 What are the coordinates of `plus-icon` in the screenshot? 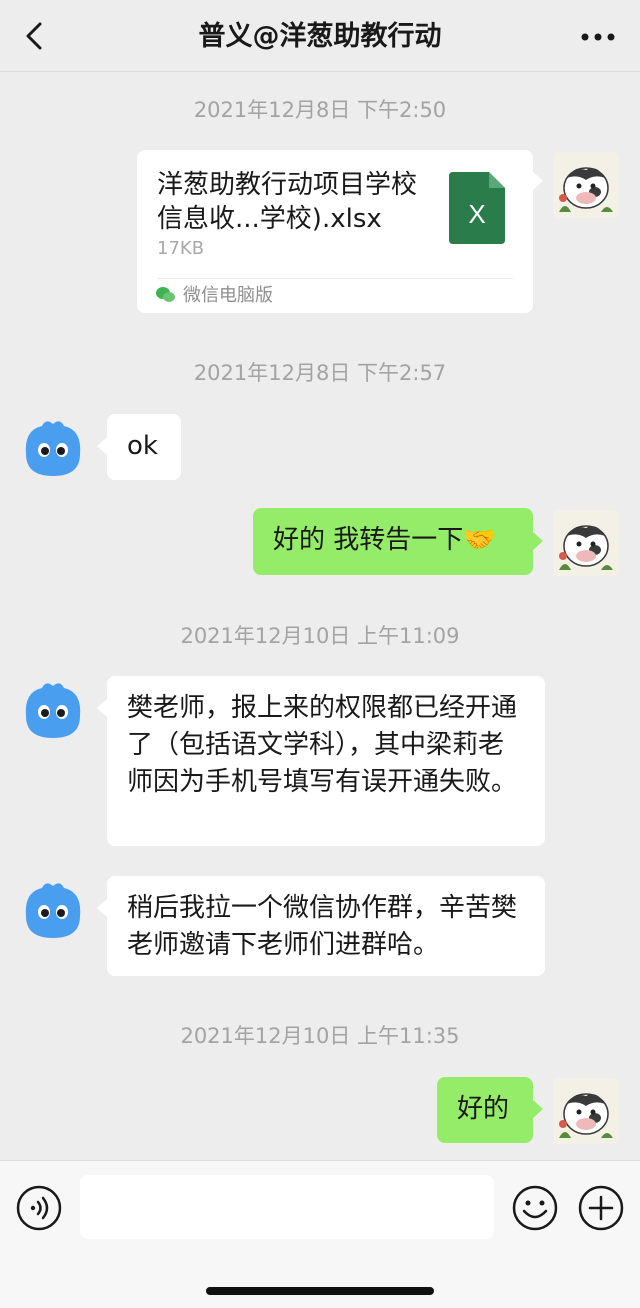 It's located at (601, 1208).